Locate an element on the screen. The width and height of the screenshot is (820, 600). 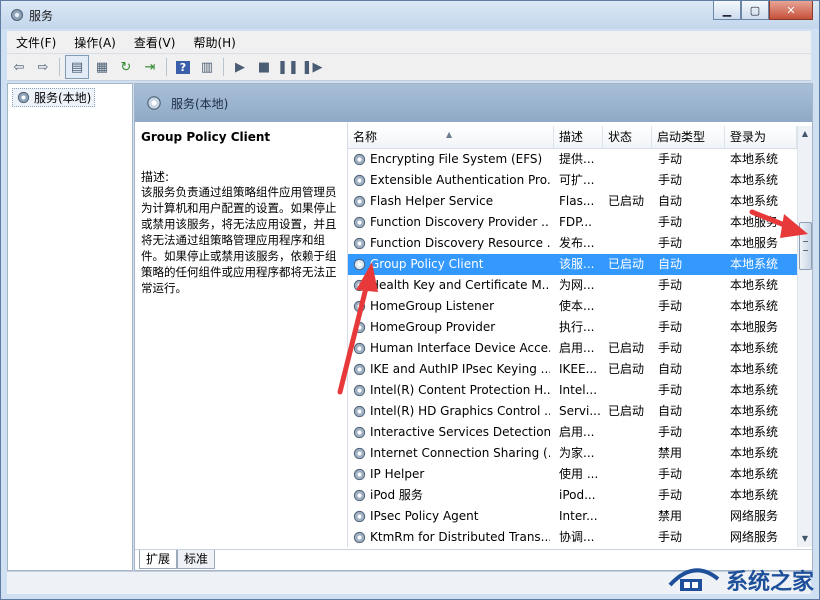
restart-icon: ❚▶ is located at coordinates (312, 67).